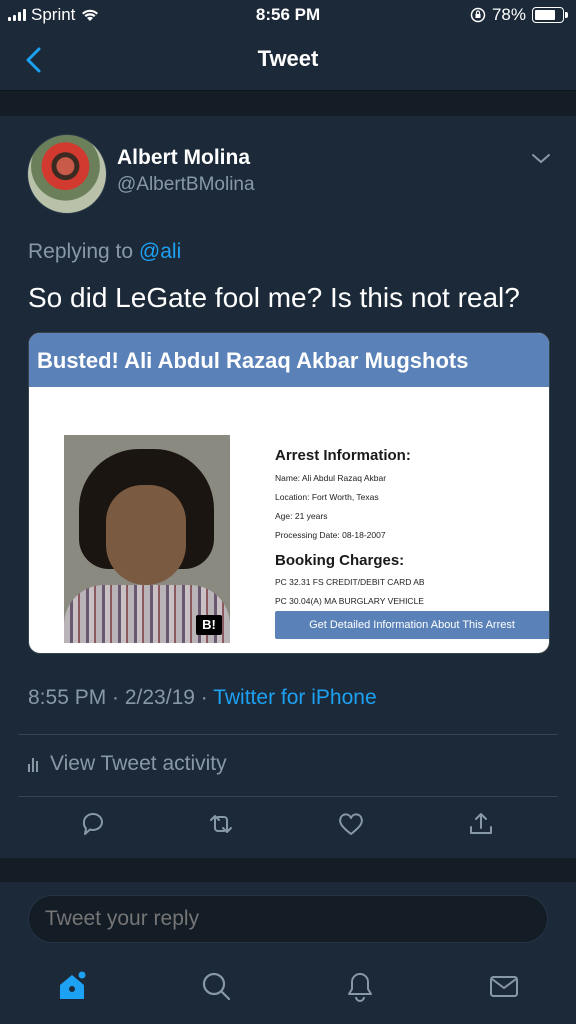 Image resolution: width=576 pixels, height=1024 pixels. I want to click on battery-group: 78%, so click(519, 15).